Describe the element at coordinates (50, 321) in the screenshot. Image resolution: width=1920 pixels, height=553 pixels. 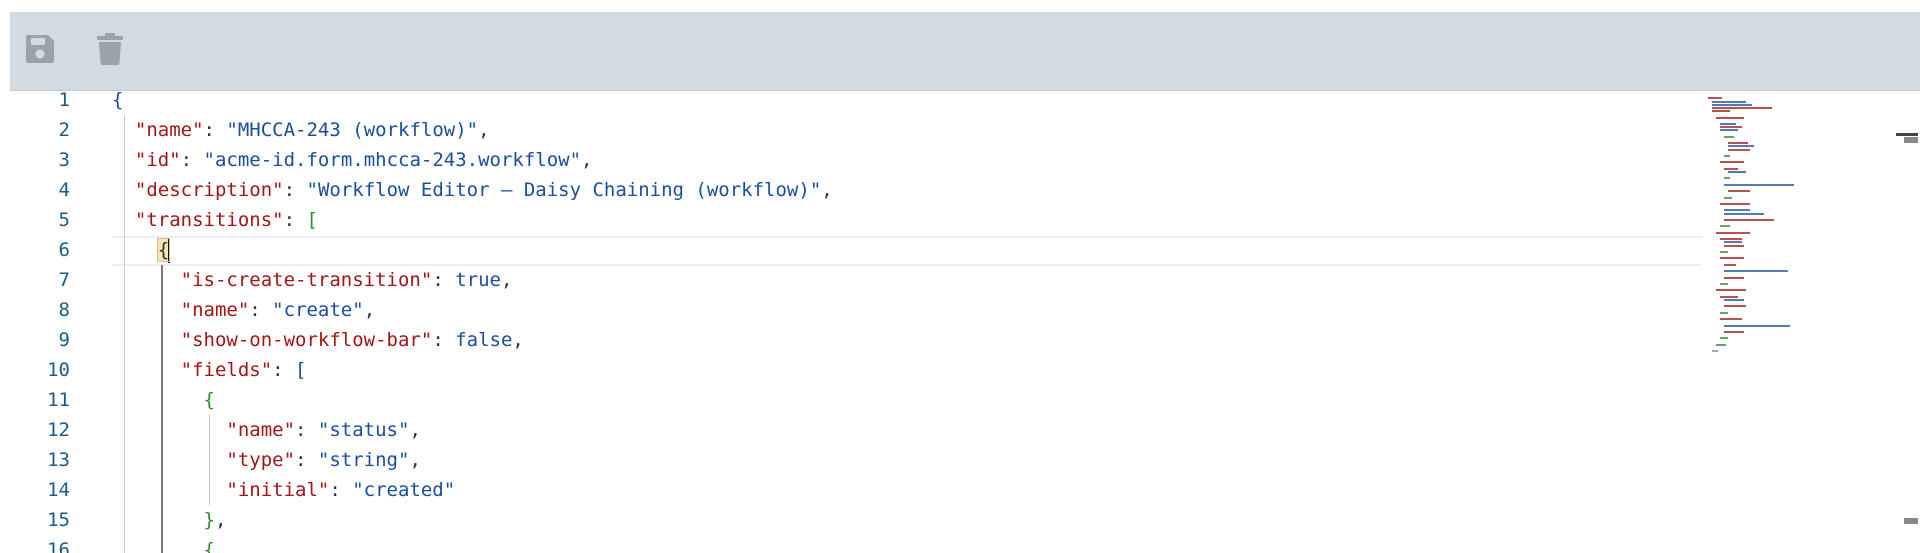
I see `line-number-gutter: 1 2 3 4 5 6 7 8 9 10 11 12 13 14 15 16` at that location.